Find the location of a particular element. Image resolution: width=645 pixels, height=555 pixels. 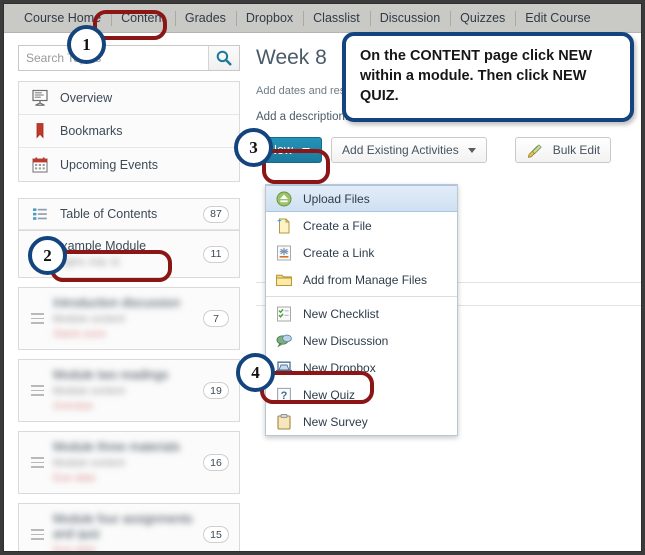

menu-item-label: Create a Link is located at coordinates (339, 252).